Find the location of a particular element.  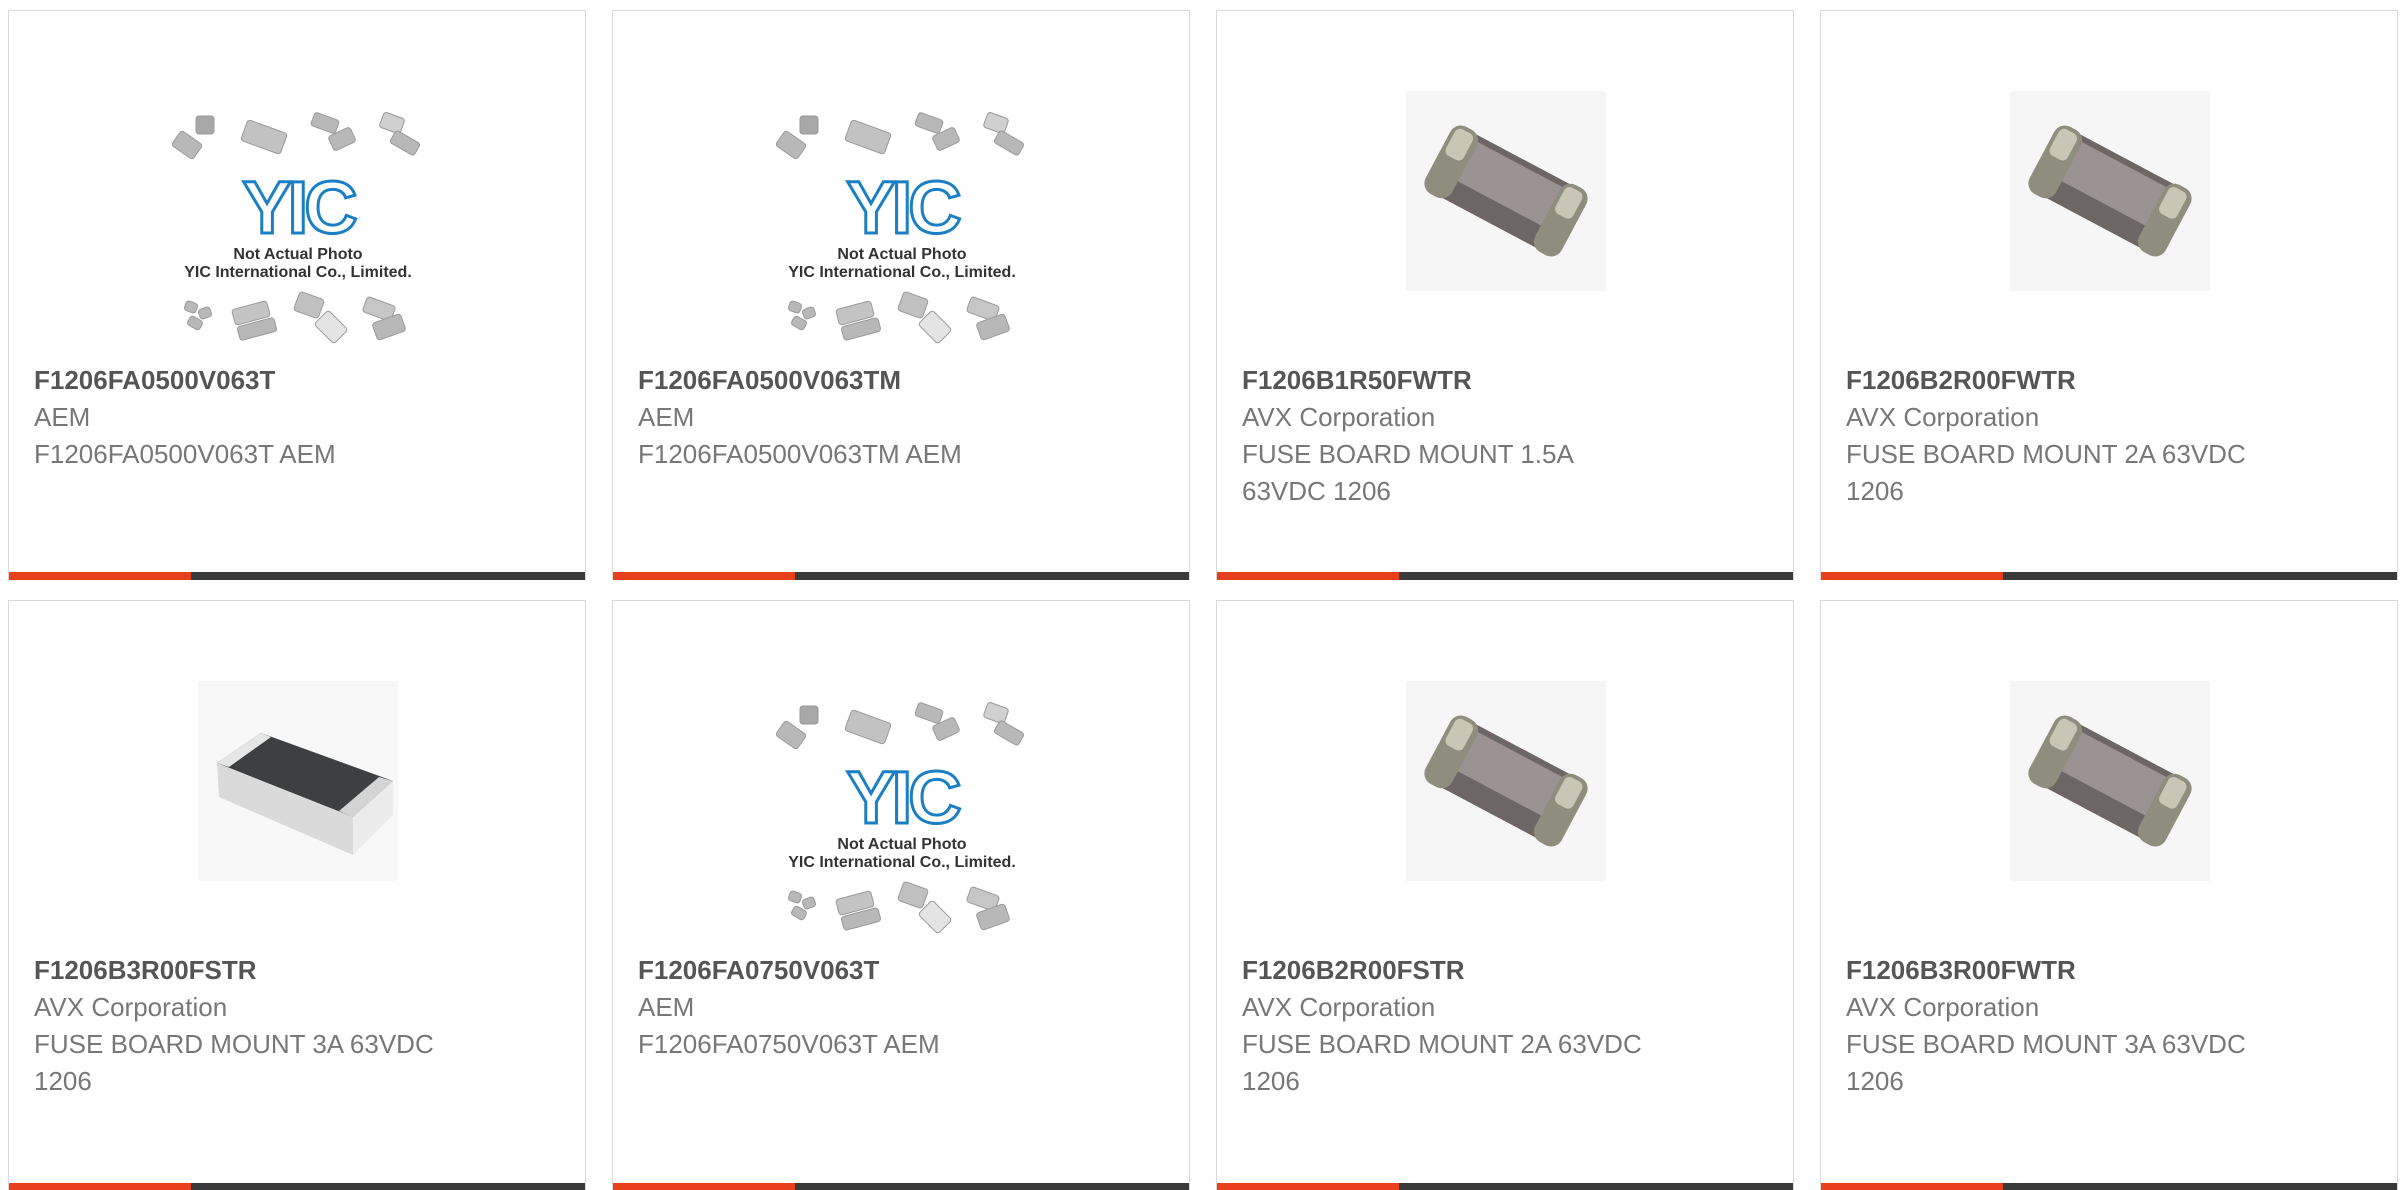

part-number-link: F1206FA0500V063TM is located at coordinates (908, 380).